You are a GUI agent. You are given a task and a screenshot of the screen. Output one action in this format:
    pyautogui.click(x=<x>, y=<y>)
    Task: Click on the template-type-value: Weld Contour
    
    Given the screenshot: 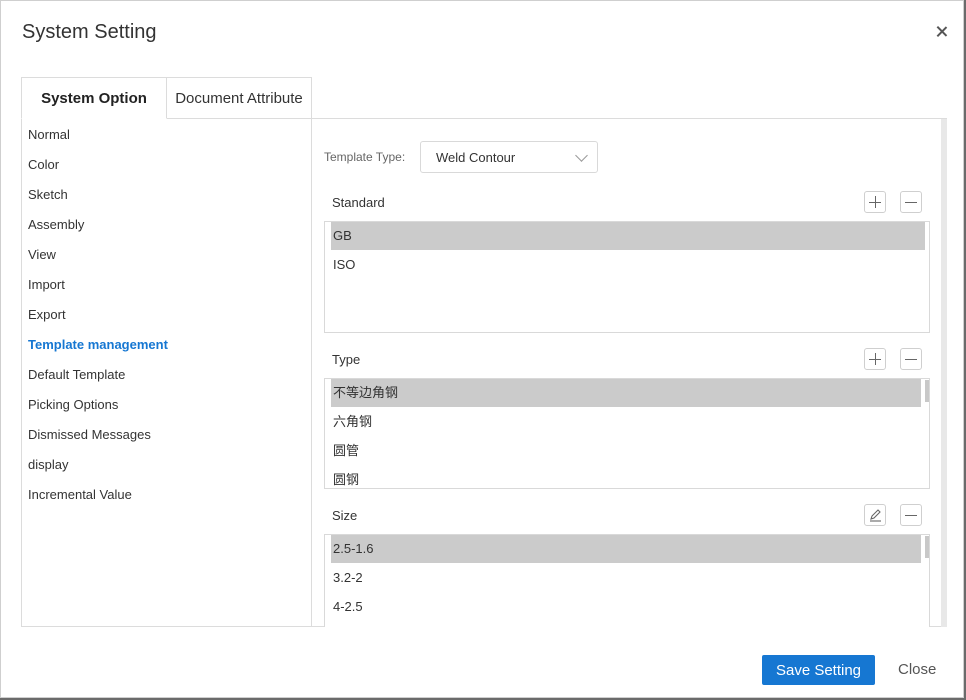 What is the action you would take?
    pyautogui.click(x=476, y=157)
    